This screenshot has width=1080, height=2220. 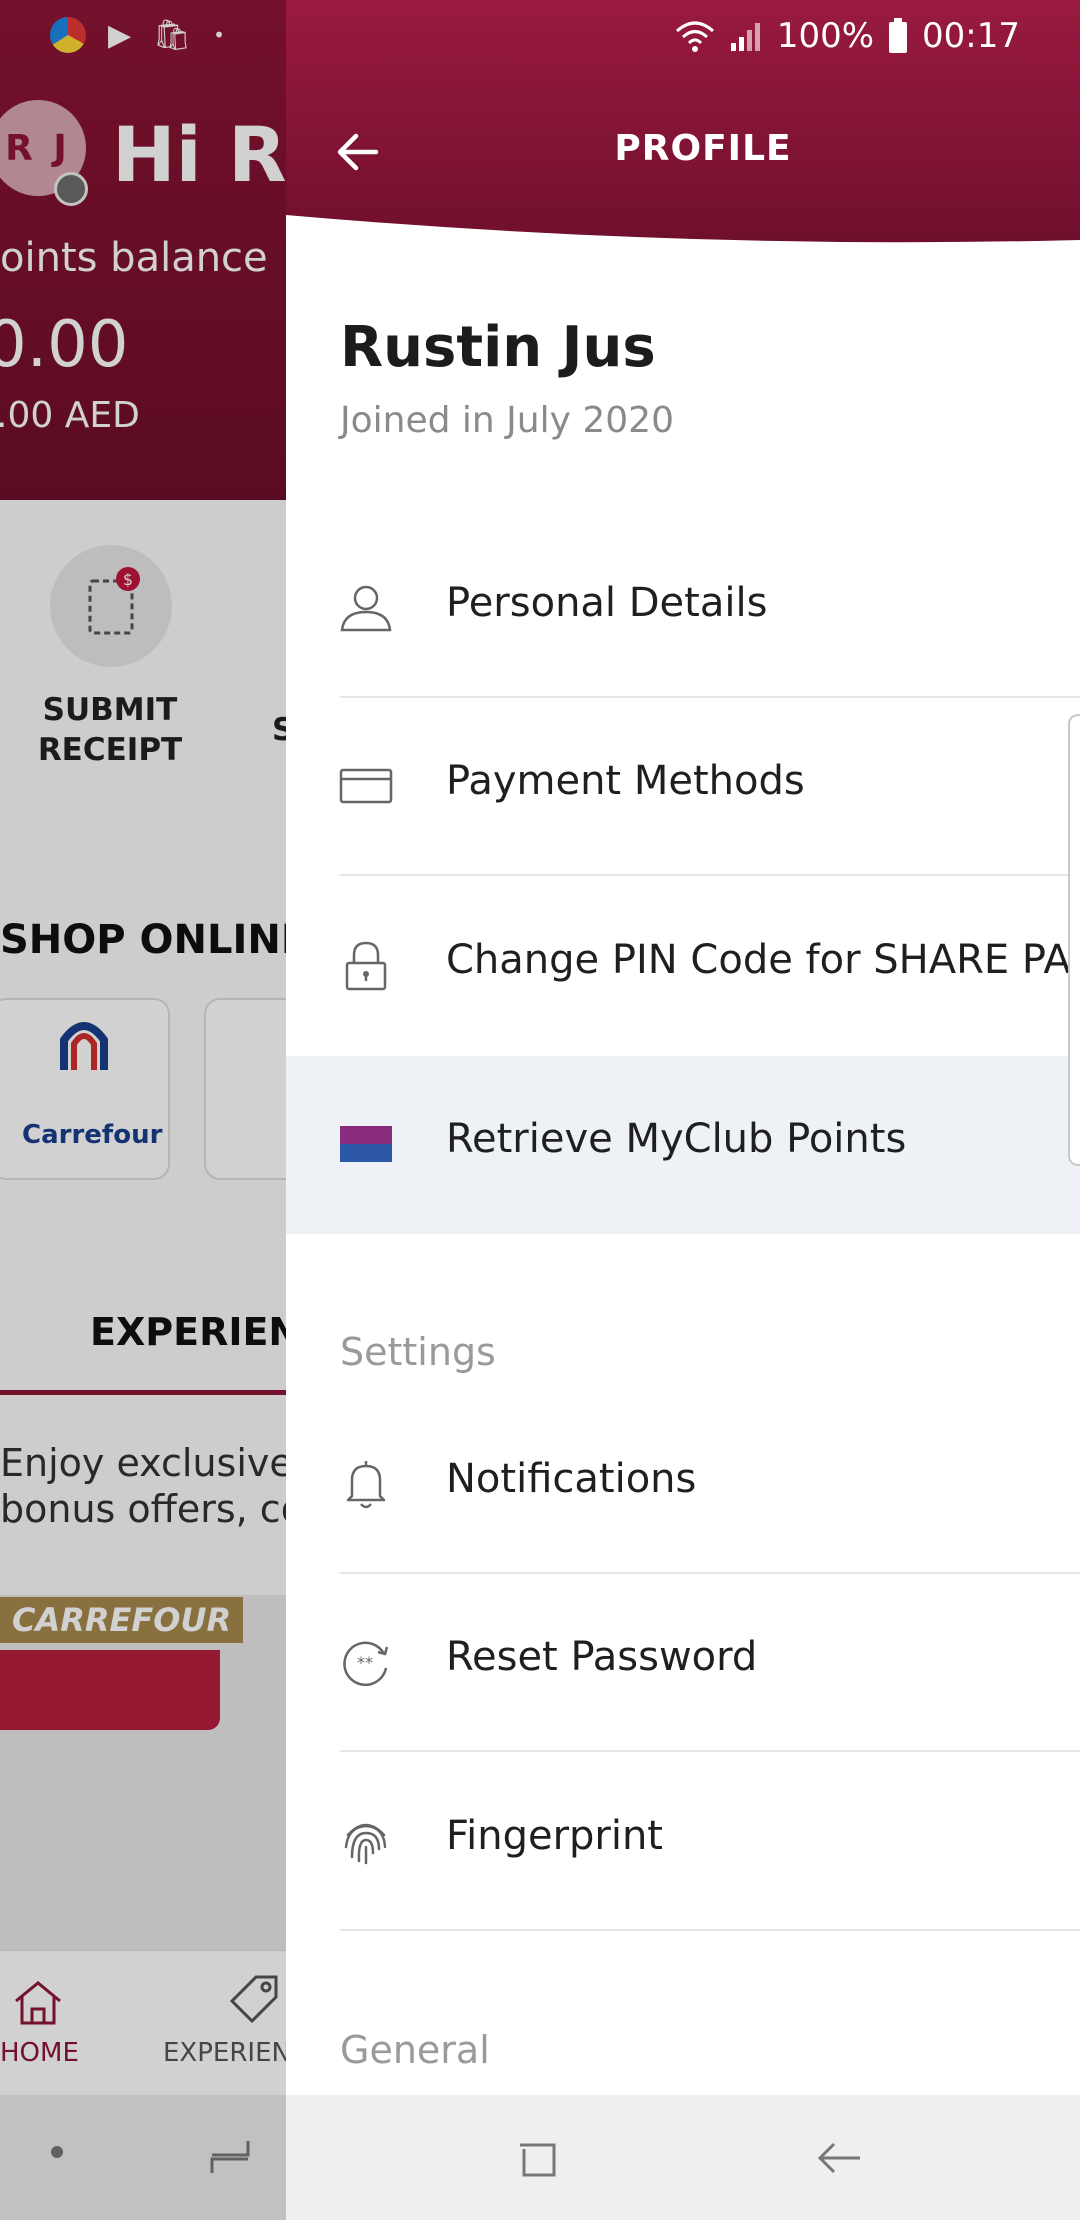 I want to click on menu-item-payment-methods: Payment Methods, so click(x=683, y=787).